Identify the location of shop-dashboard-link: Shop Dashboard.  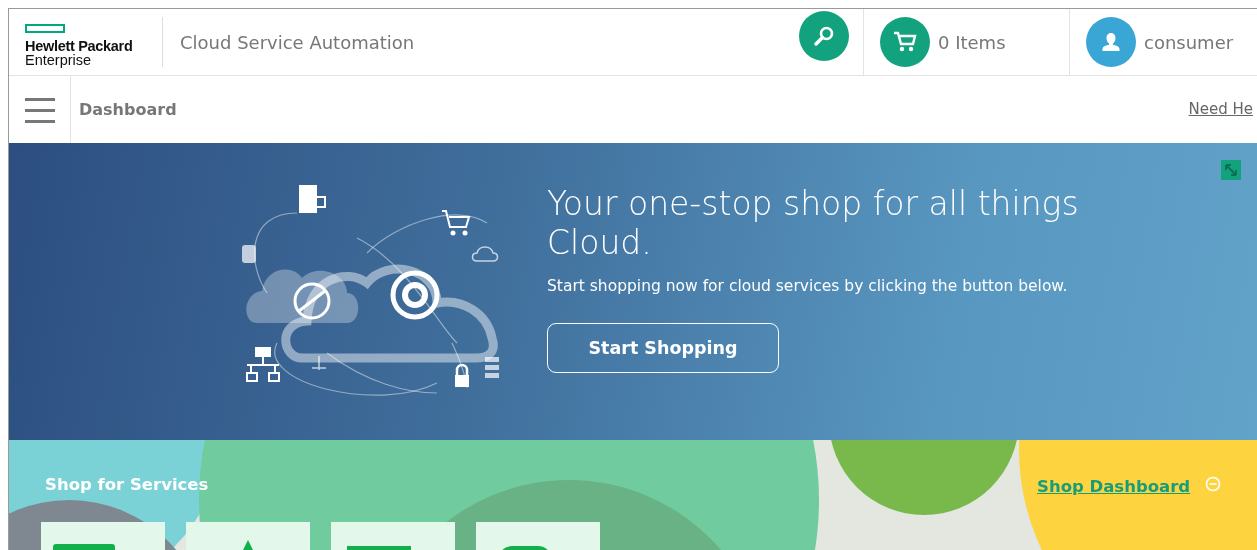
(1114, 487).